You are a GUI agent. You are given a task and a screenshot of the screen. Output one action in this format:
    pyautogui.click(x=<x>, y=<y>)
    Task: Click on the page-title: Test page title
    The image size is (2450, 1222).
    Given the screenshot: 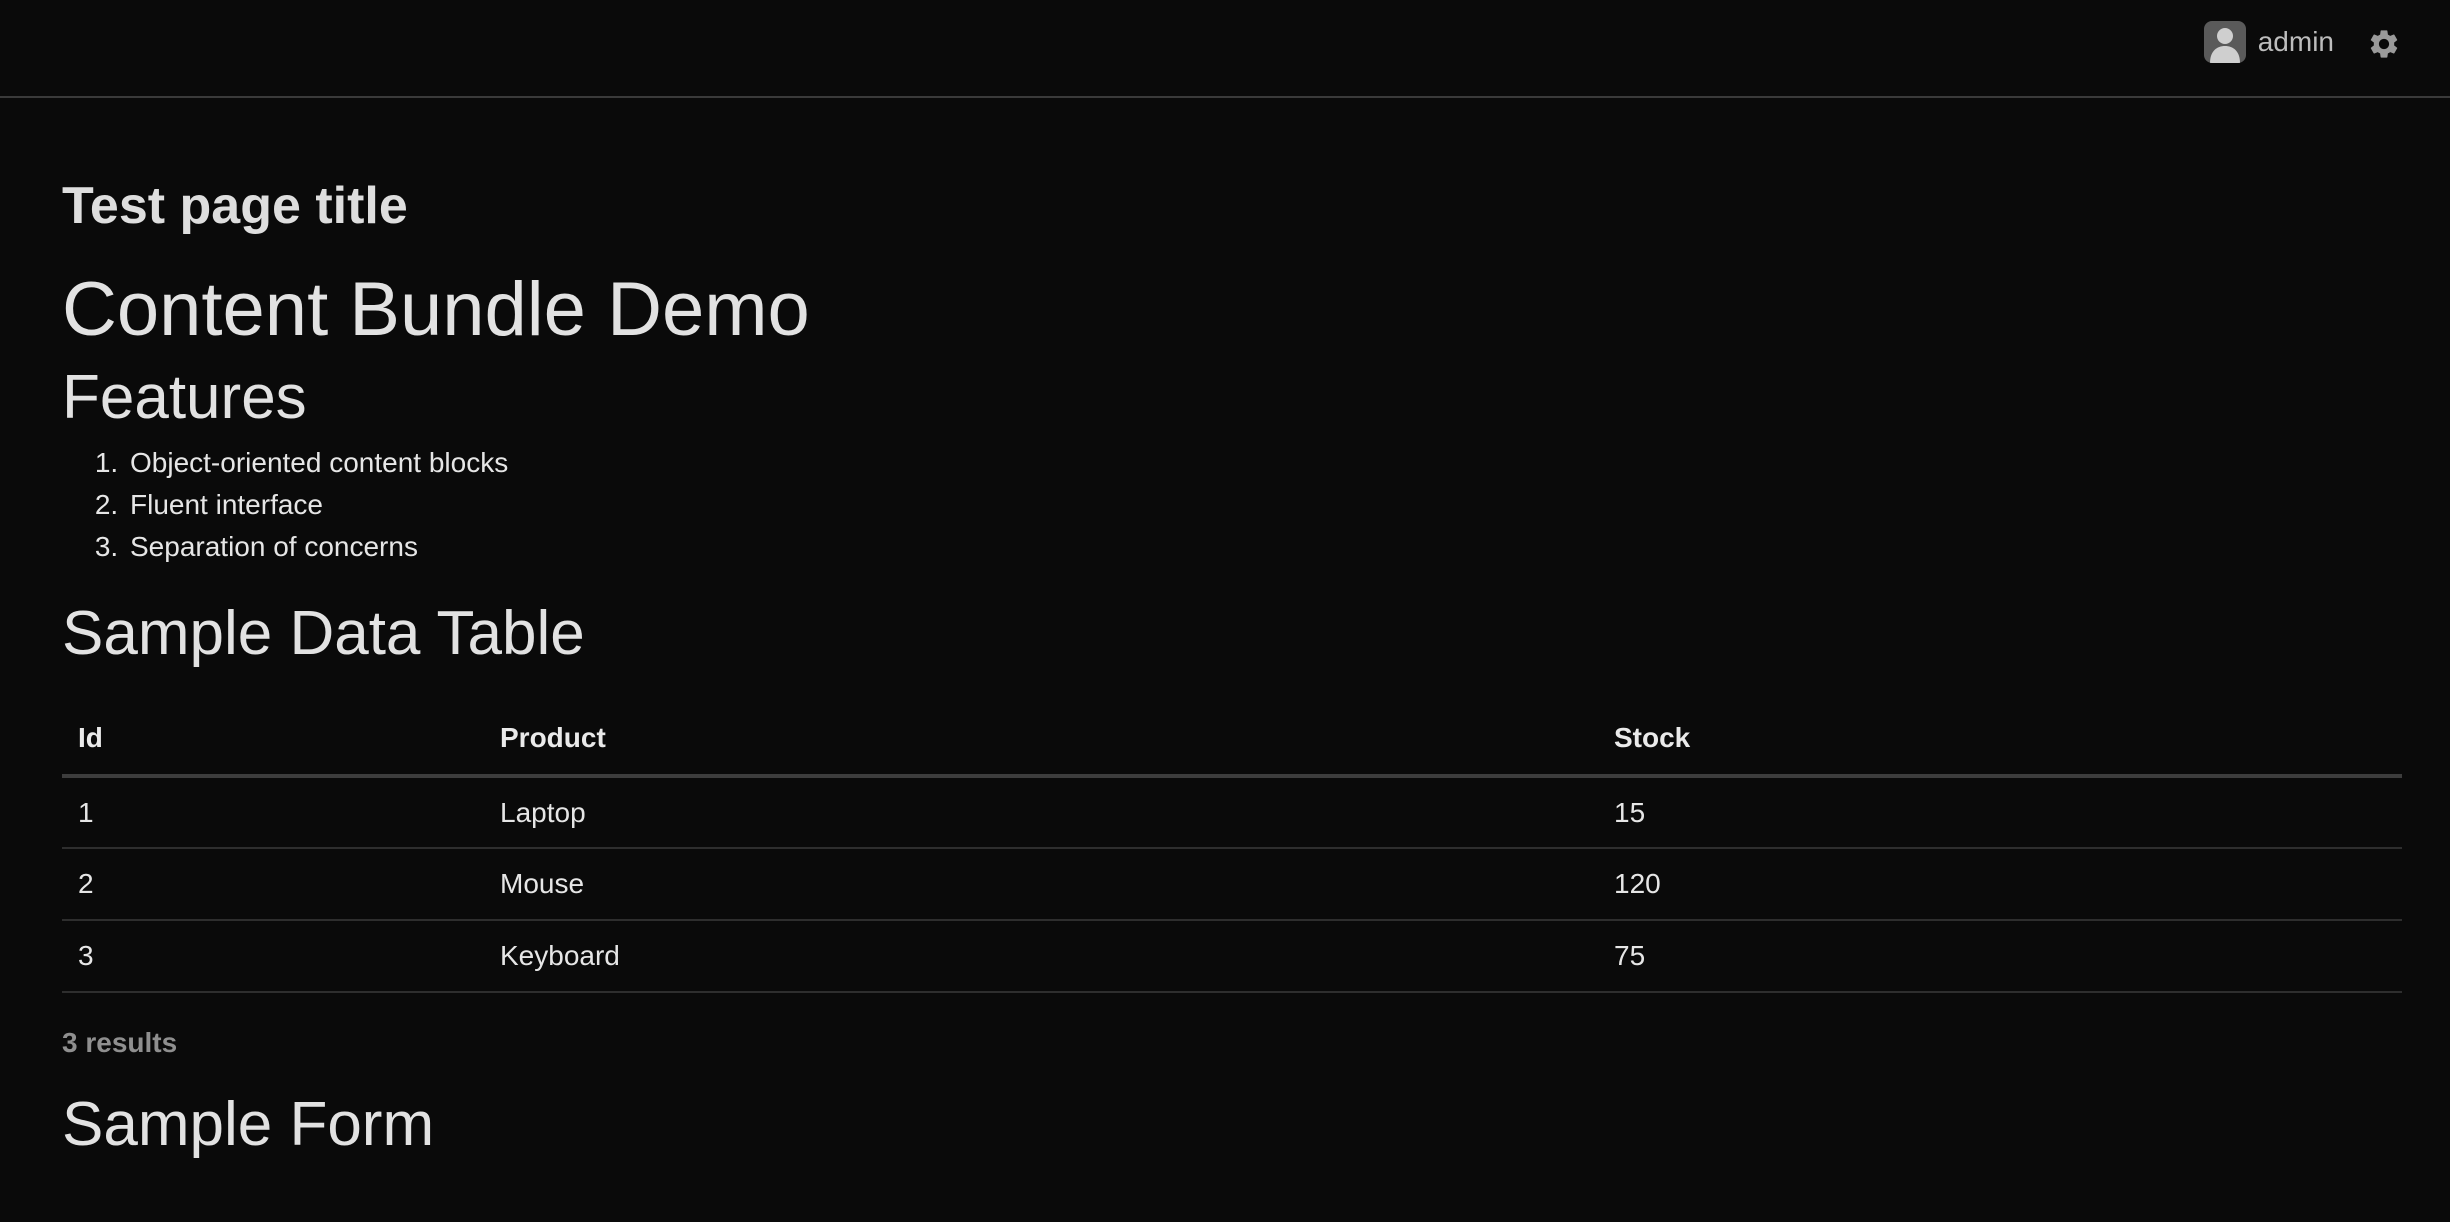 What is the action you would take?
    pyautogui.click(x=235, y=206)
    